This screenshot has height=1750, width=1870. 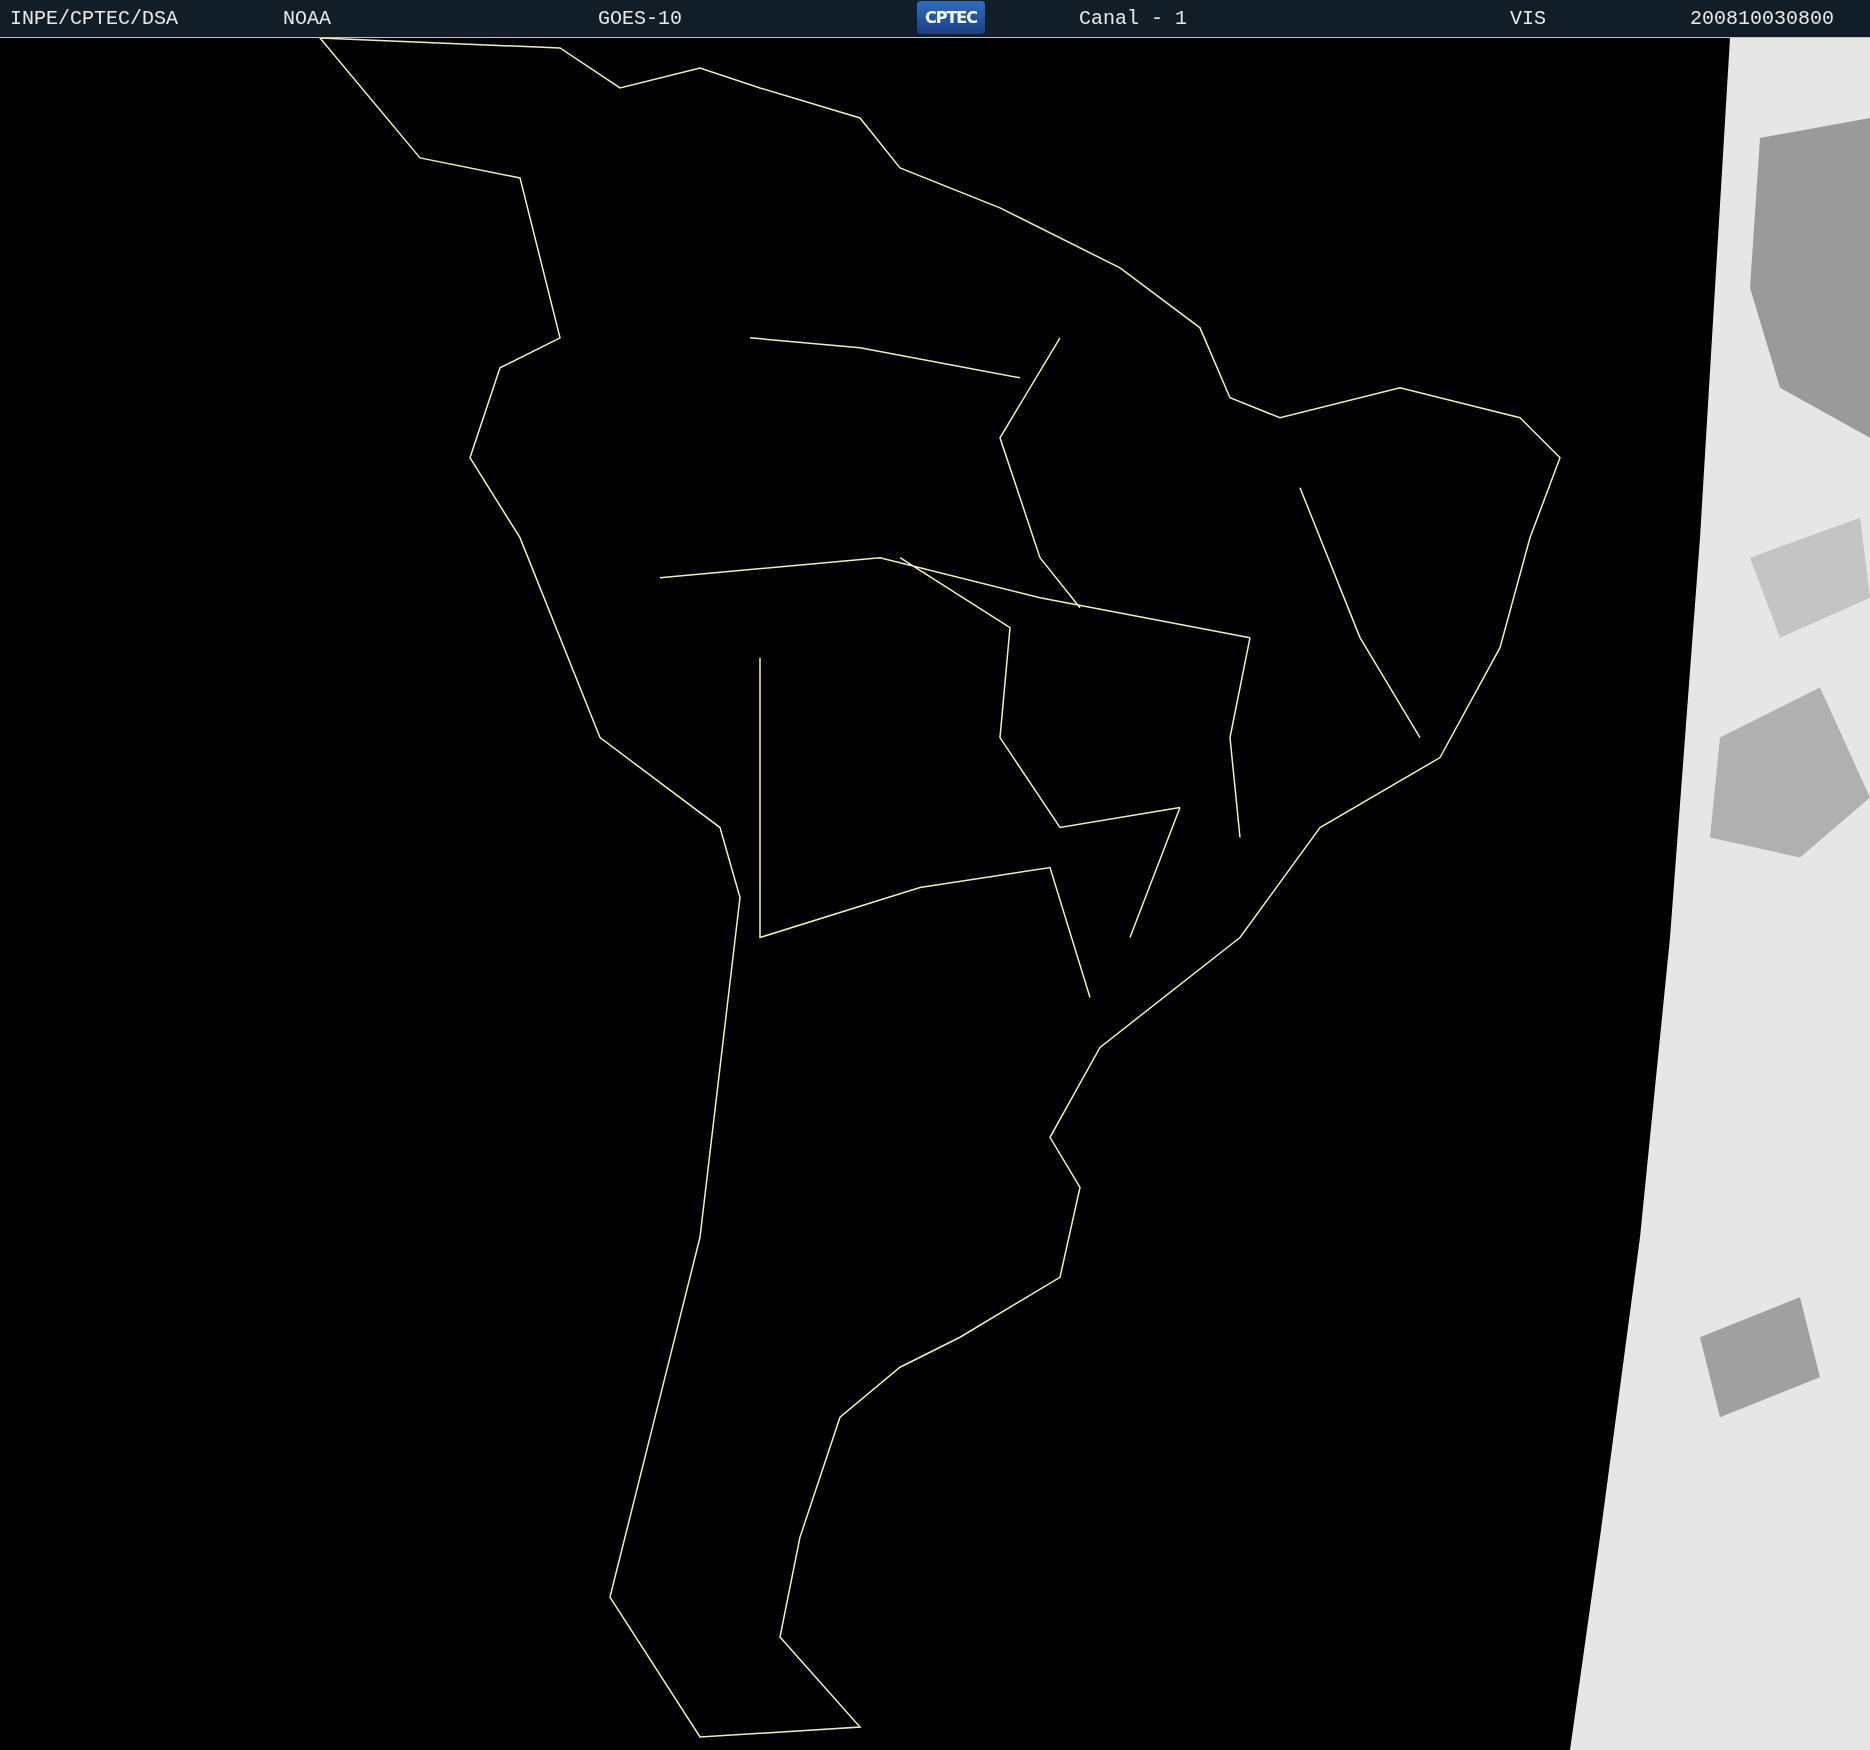 I want to click on header-label: INPE/CPTEC/DSA, so click(x=94, y=18).